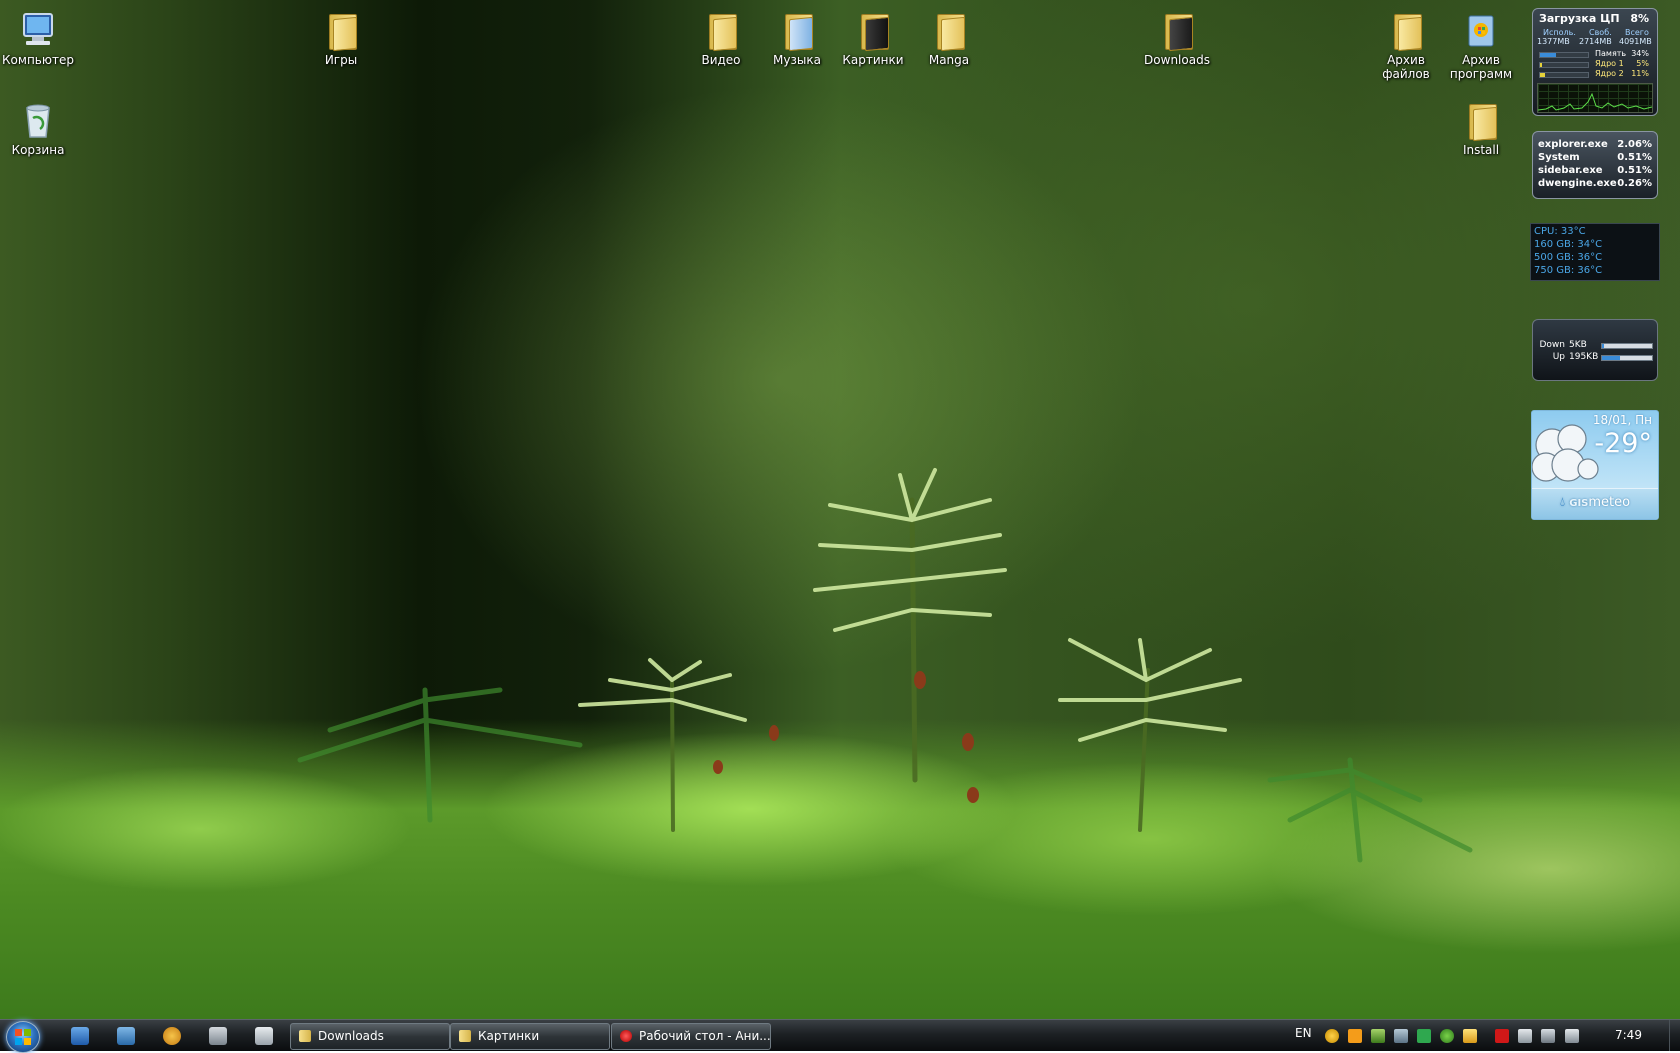 The width and height of the screenshot is (1680, 1053). Describe the element at coordinates (1564, 75) in the screenshot. I see `core2-bar` at that location.